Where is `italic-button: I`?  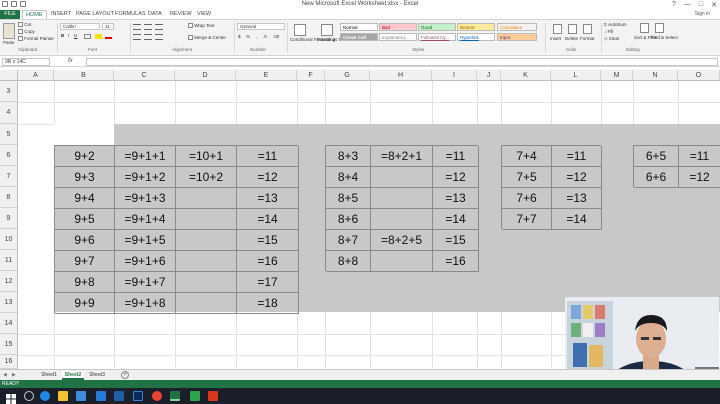 italic-button: I is located at coordinates (68, 36).